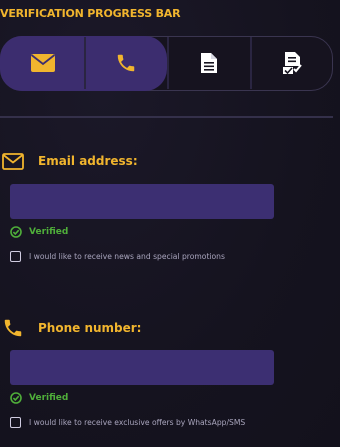 The image size is (340, 447). I want to click on email-status-text: Verified, so click(49, 232).